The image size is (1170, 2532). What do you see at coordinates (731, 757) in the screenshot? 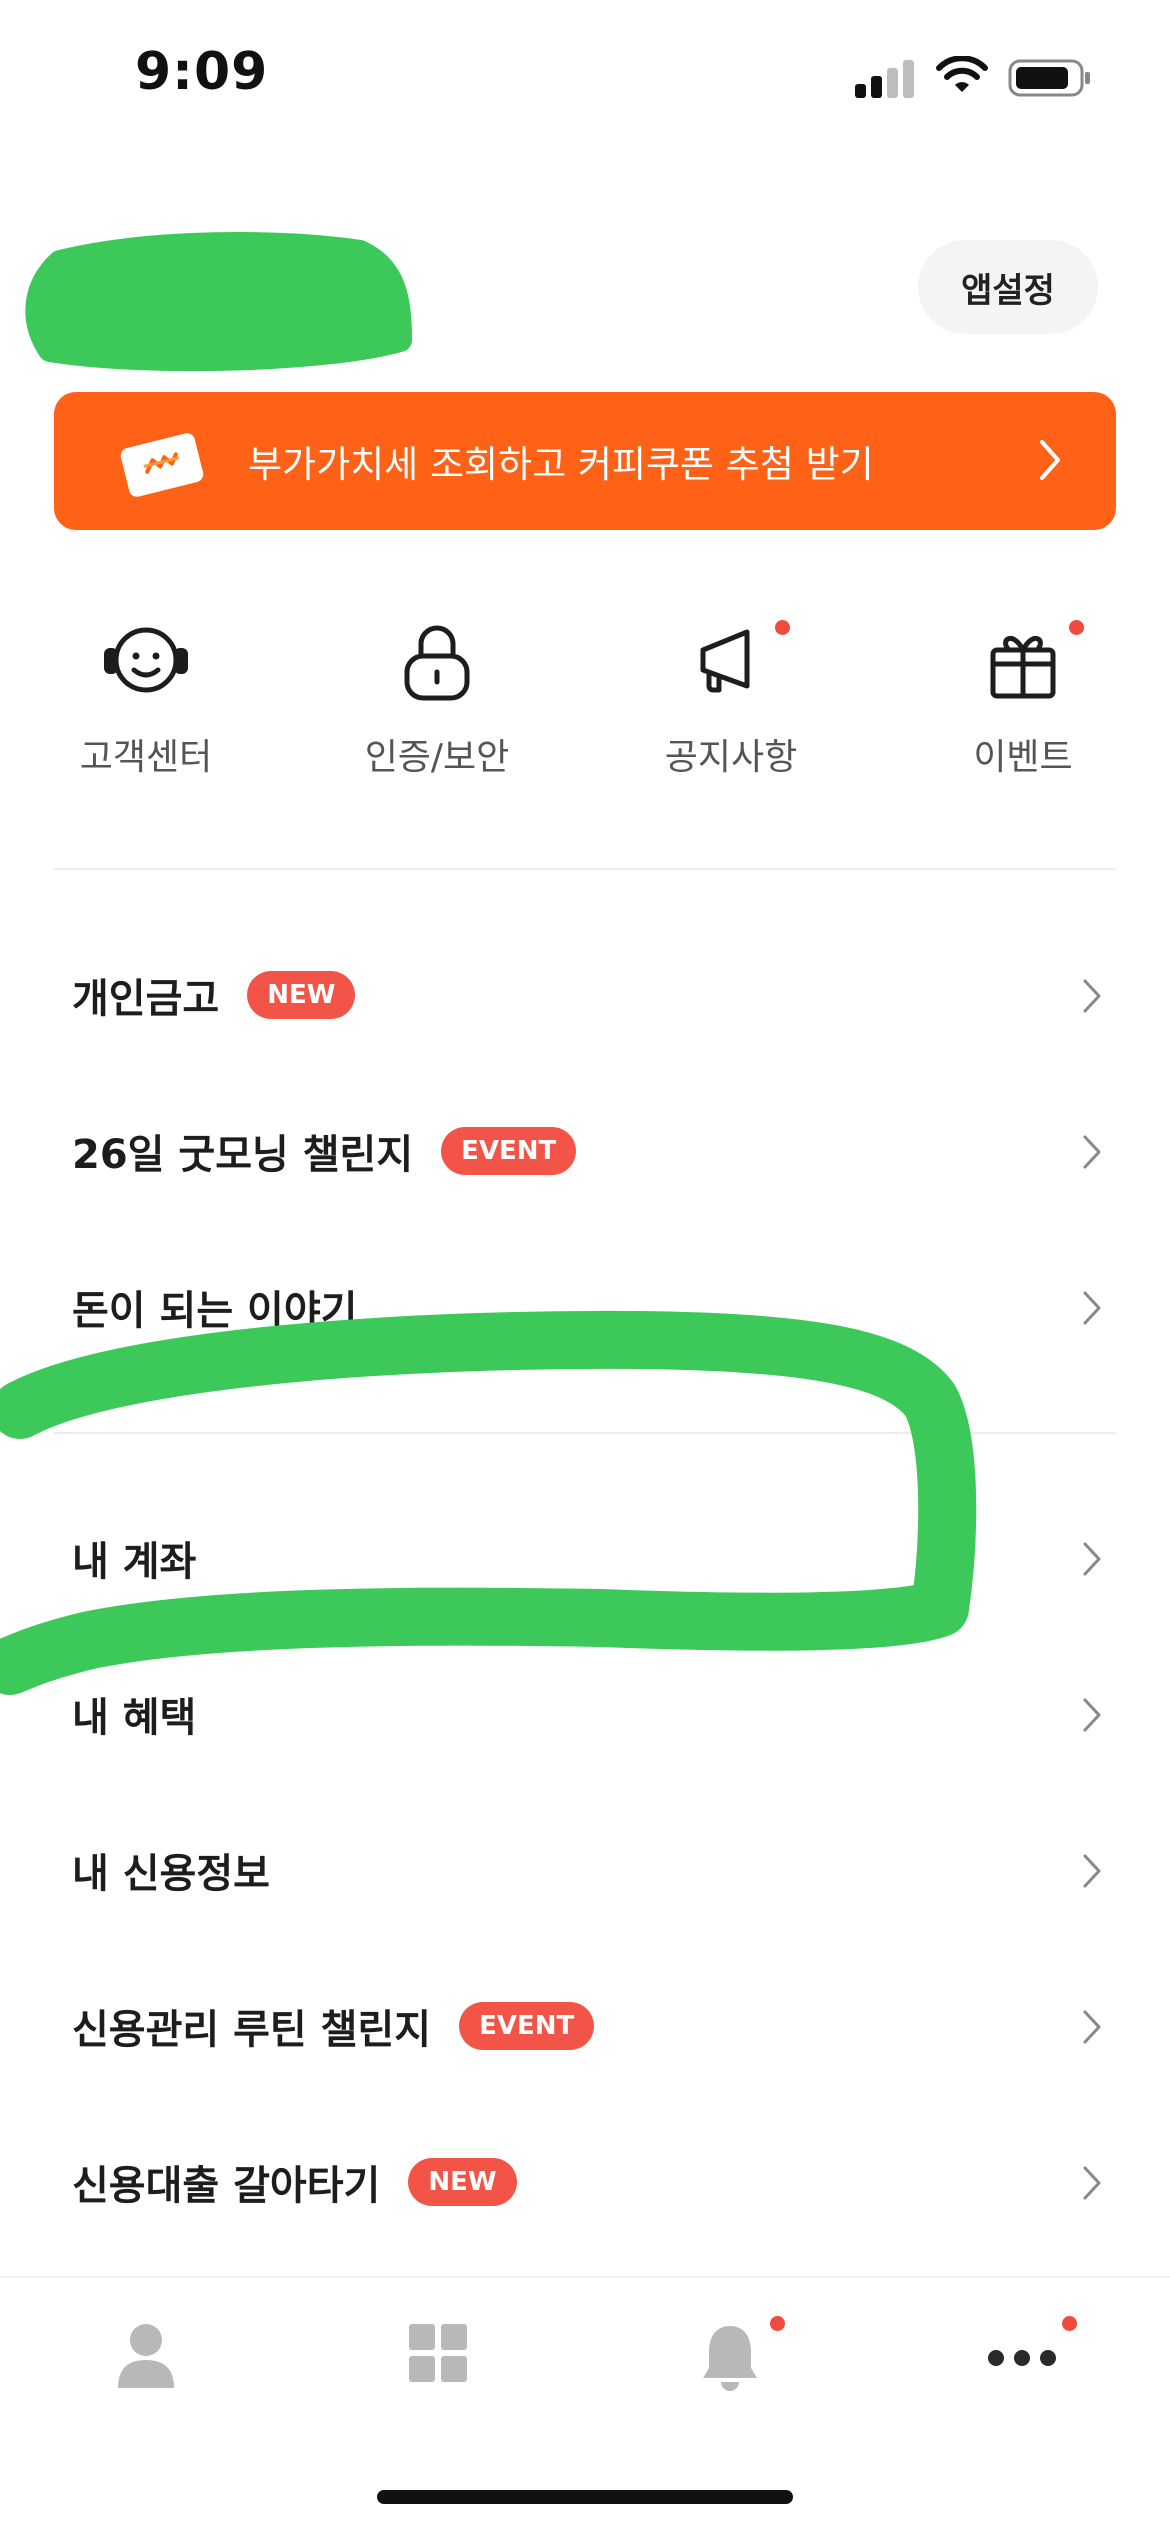
I see `quick-menu-label: 공지사항` at bounding box center [731, 757].